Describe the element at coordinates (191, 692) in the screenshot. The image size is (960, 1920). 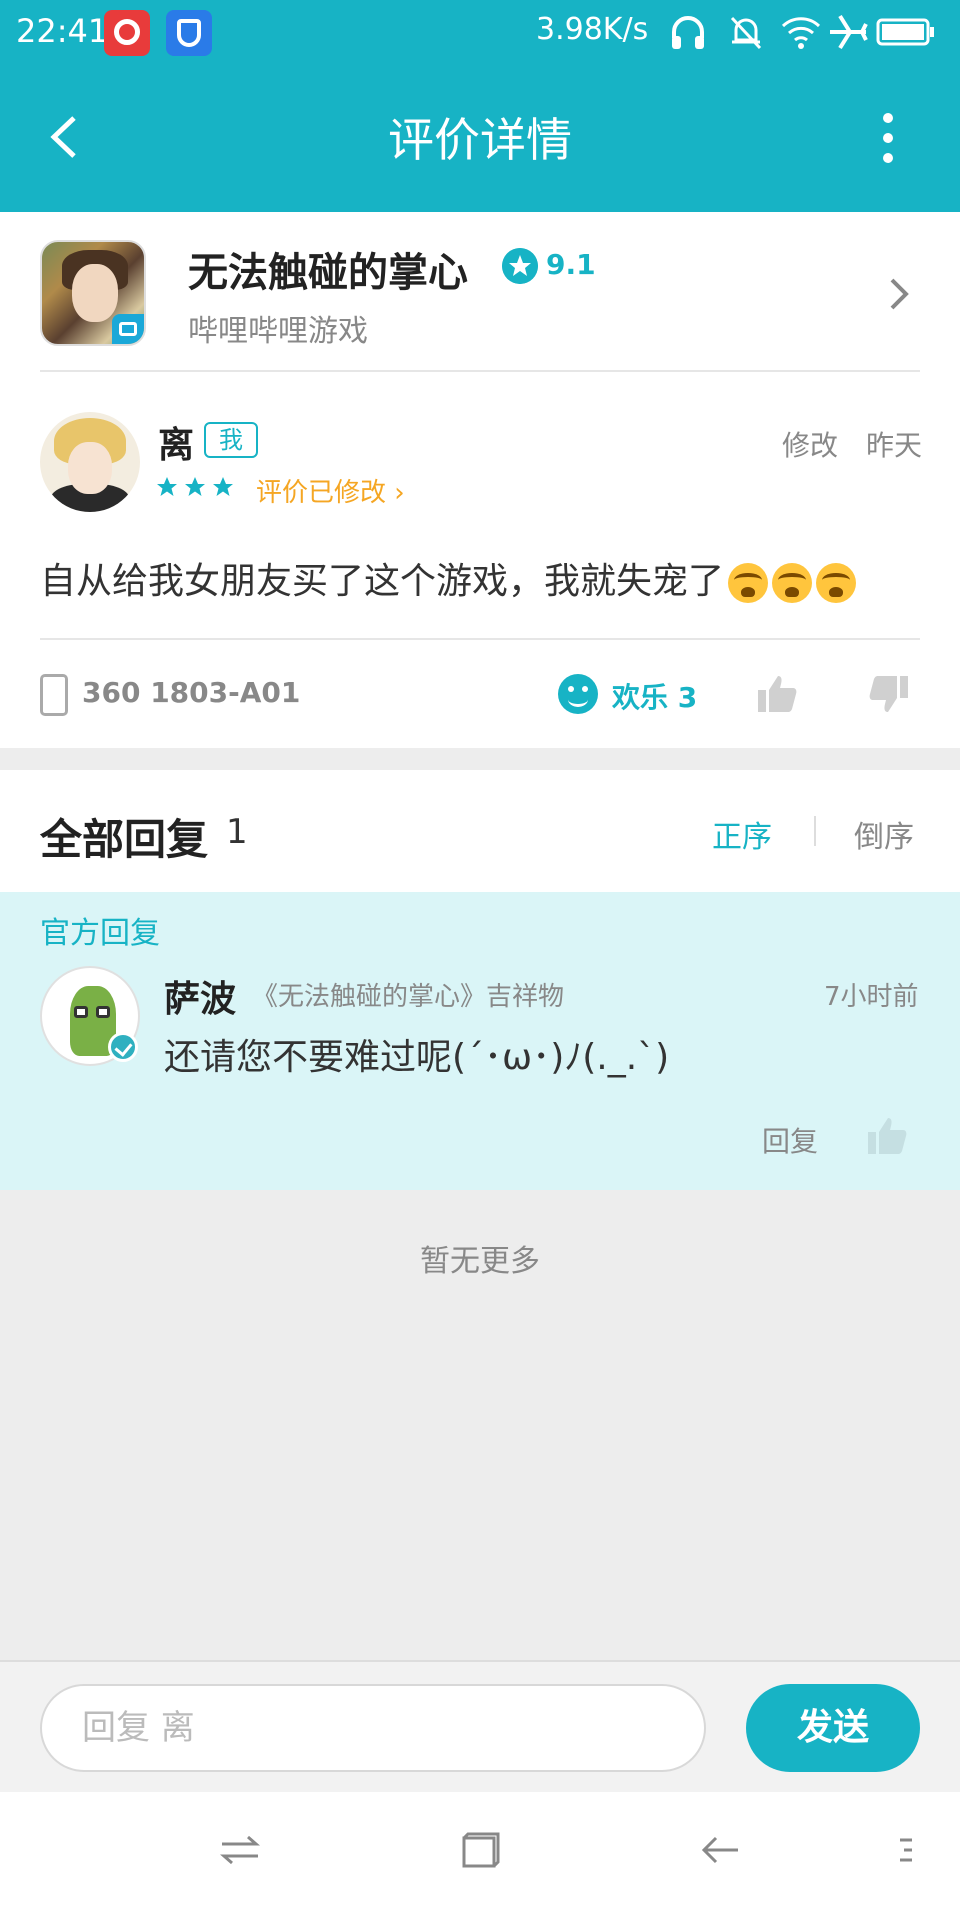
I see `device-model: 360 1803-A01` at that location.